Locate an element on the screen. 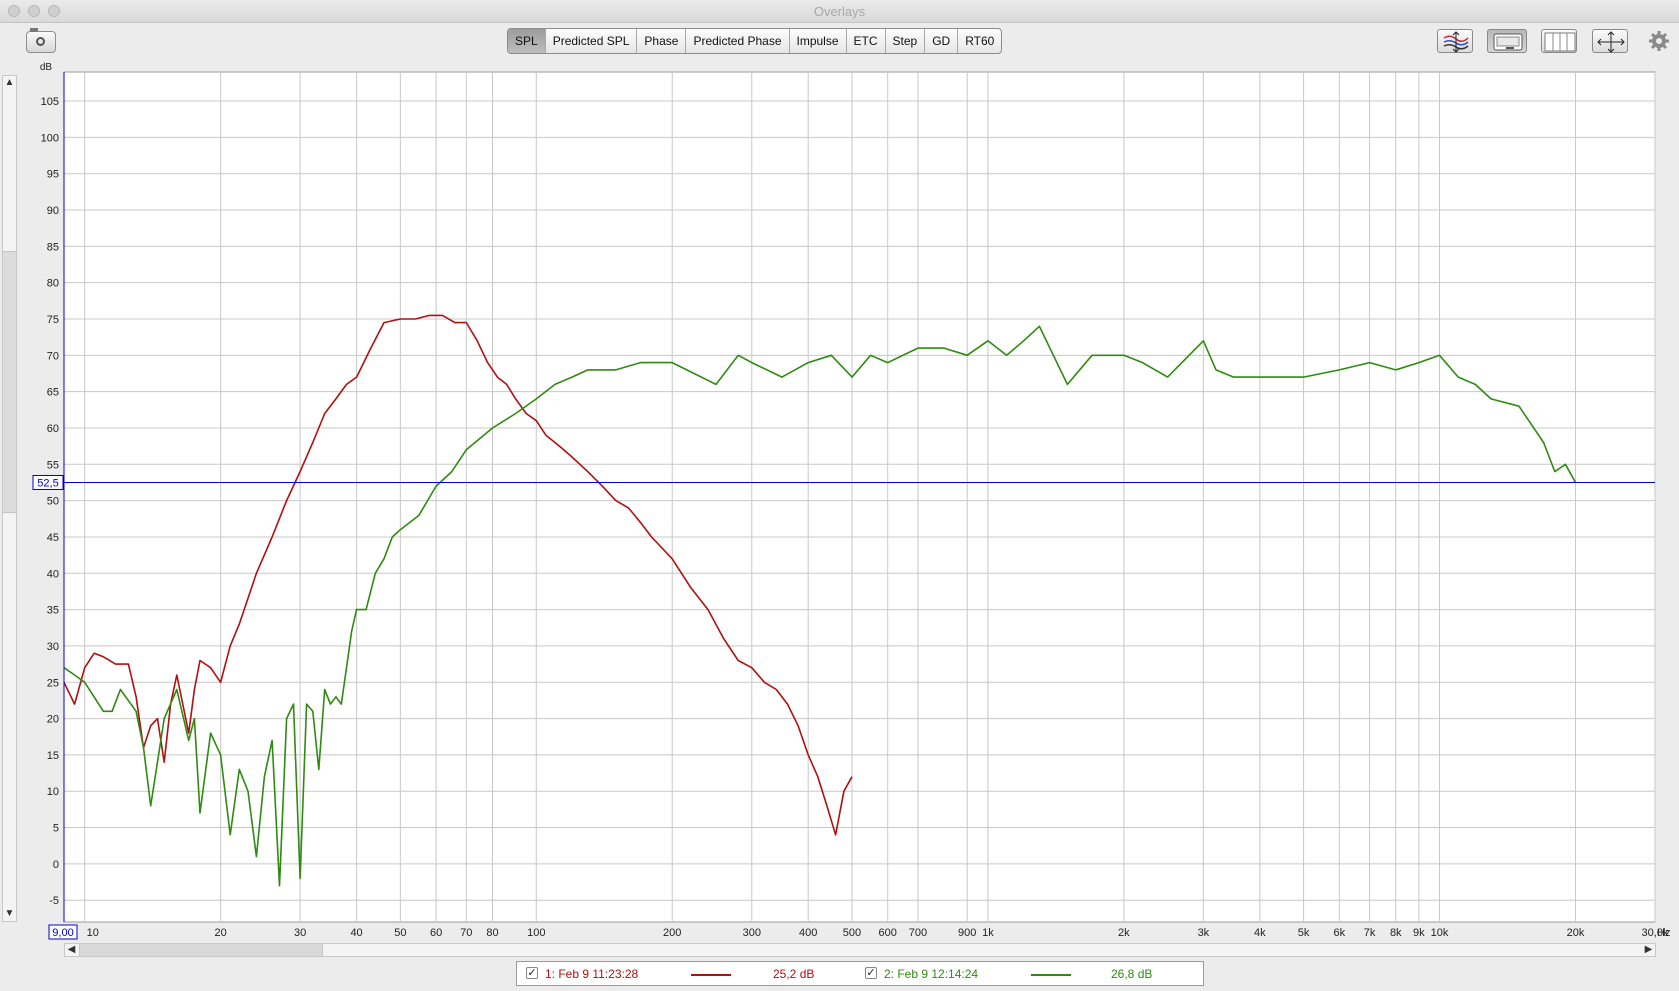 The width and height of the screenshot is (1679, 991). grid-lines-icon is located at coordinates (1559, 41).